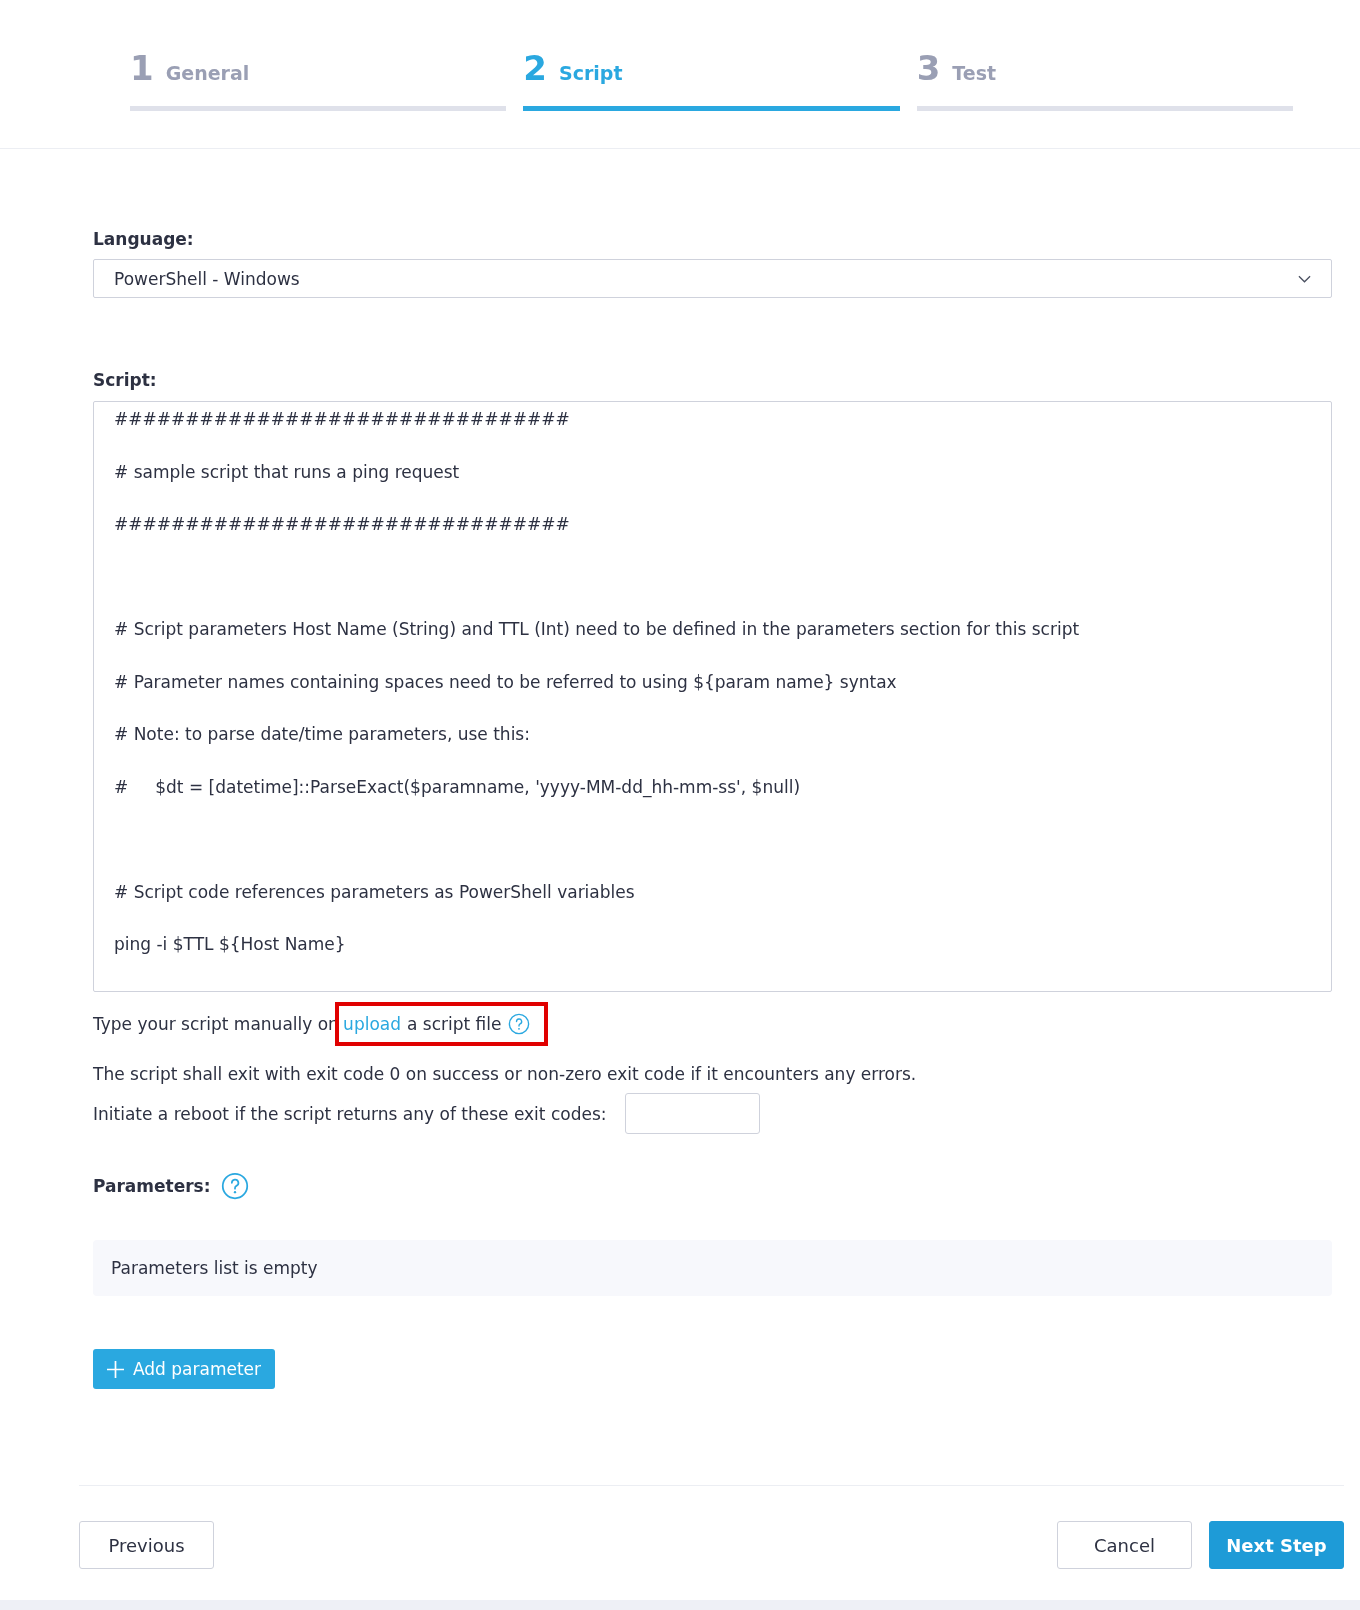  I want to click on plus-icon, so click(115, 1369).